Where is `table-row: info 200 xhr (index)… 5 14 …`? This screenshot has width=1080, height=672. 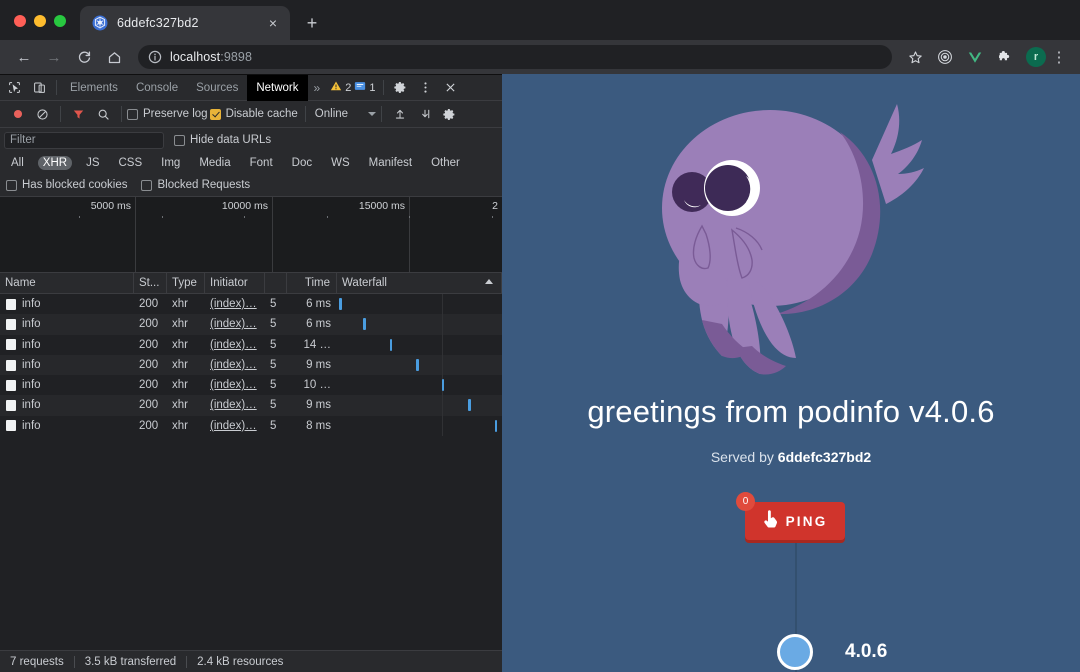
table-row: info 200 xhr (index)… 5 14 … is located at coordinates (251, 344).